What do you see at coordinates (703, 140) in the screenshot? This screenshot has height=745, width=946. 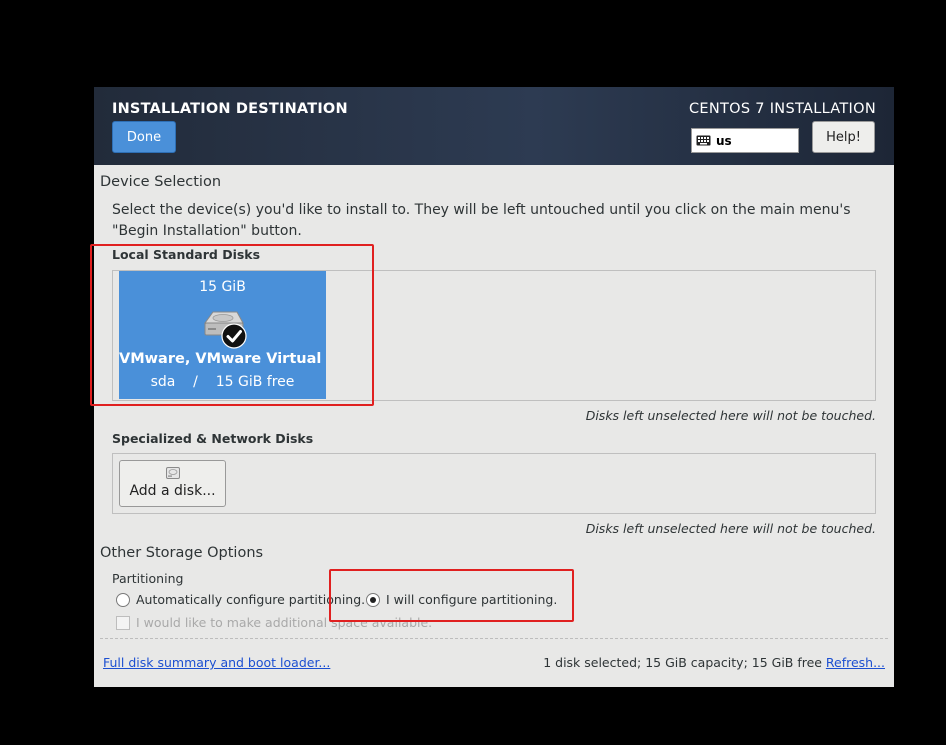 I see `keyboard-icon` at bounding box center [703, 140].